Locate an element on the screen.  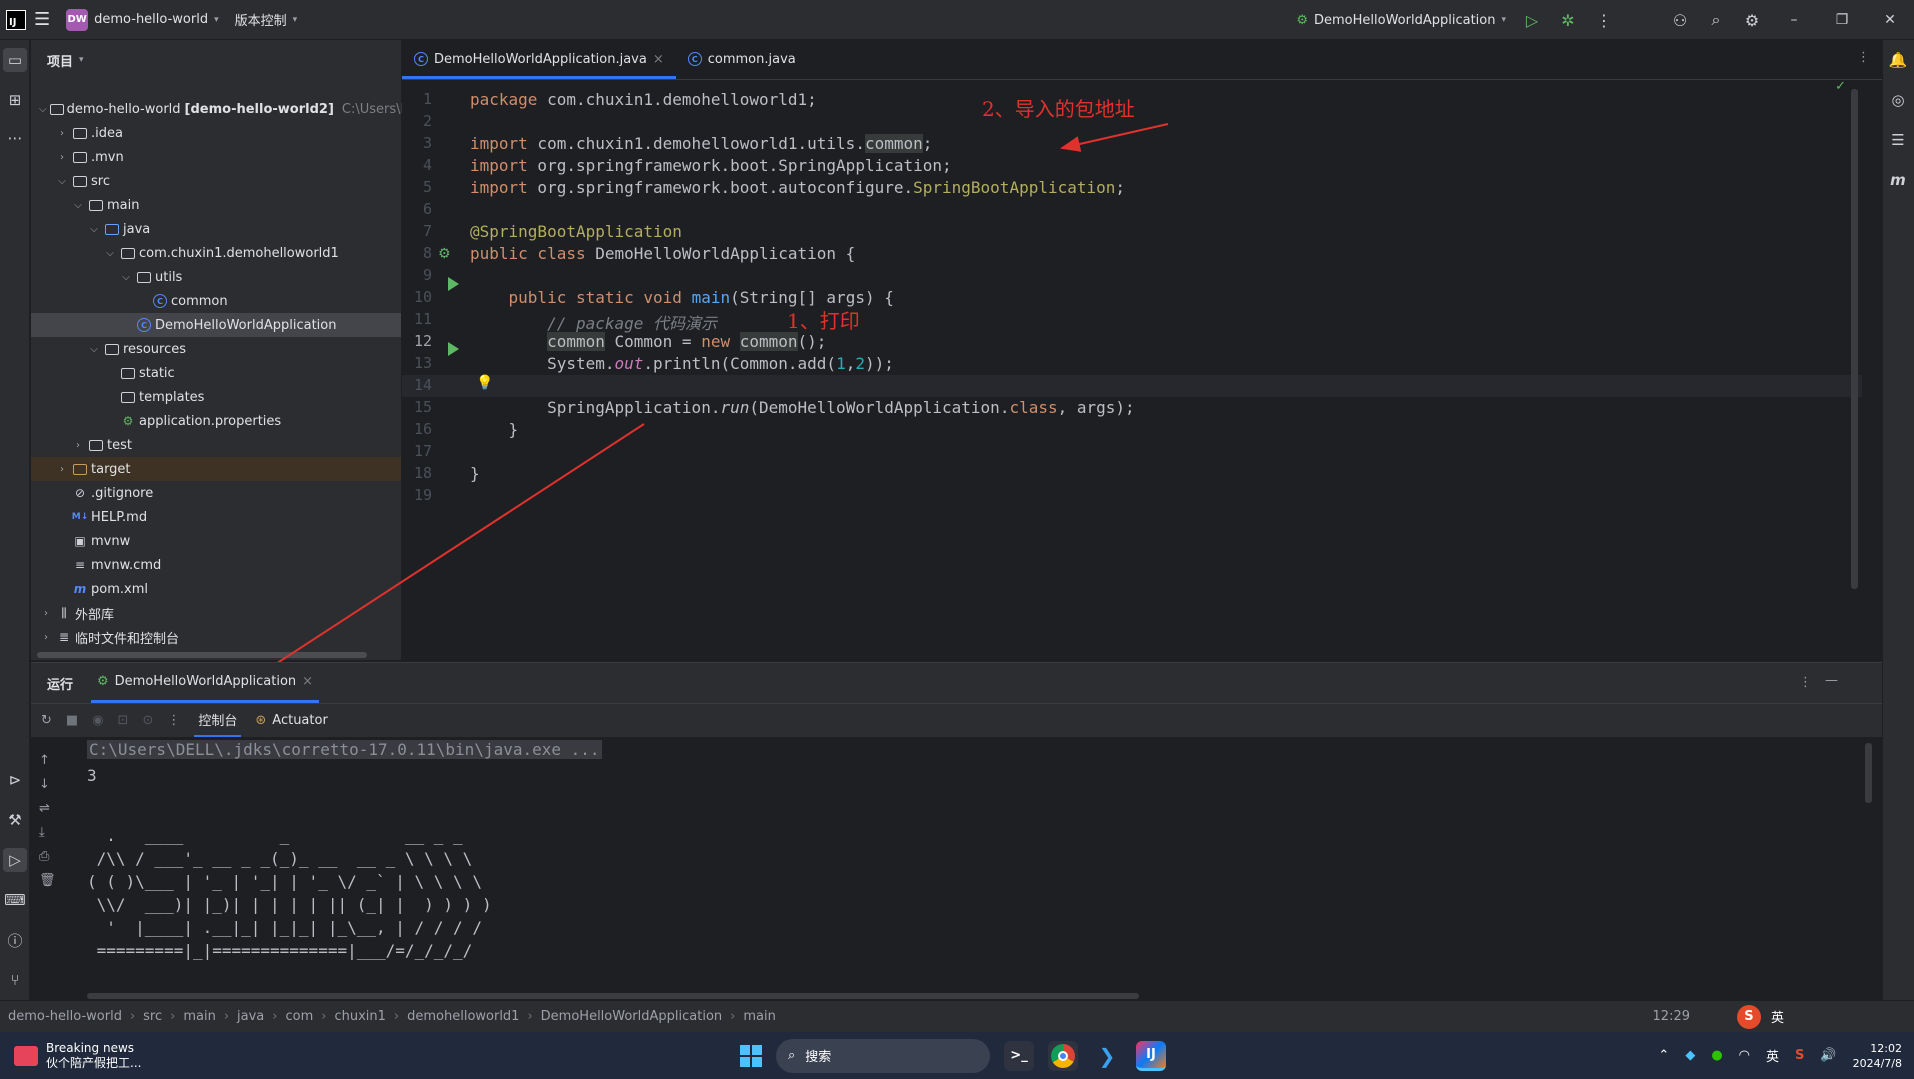
project-panel-header: 项目 ▾ is located at coordinates (216, 60).